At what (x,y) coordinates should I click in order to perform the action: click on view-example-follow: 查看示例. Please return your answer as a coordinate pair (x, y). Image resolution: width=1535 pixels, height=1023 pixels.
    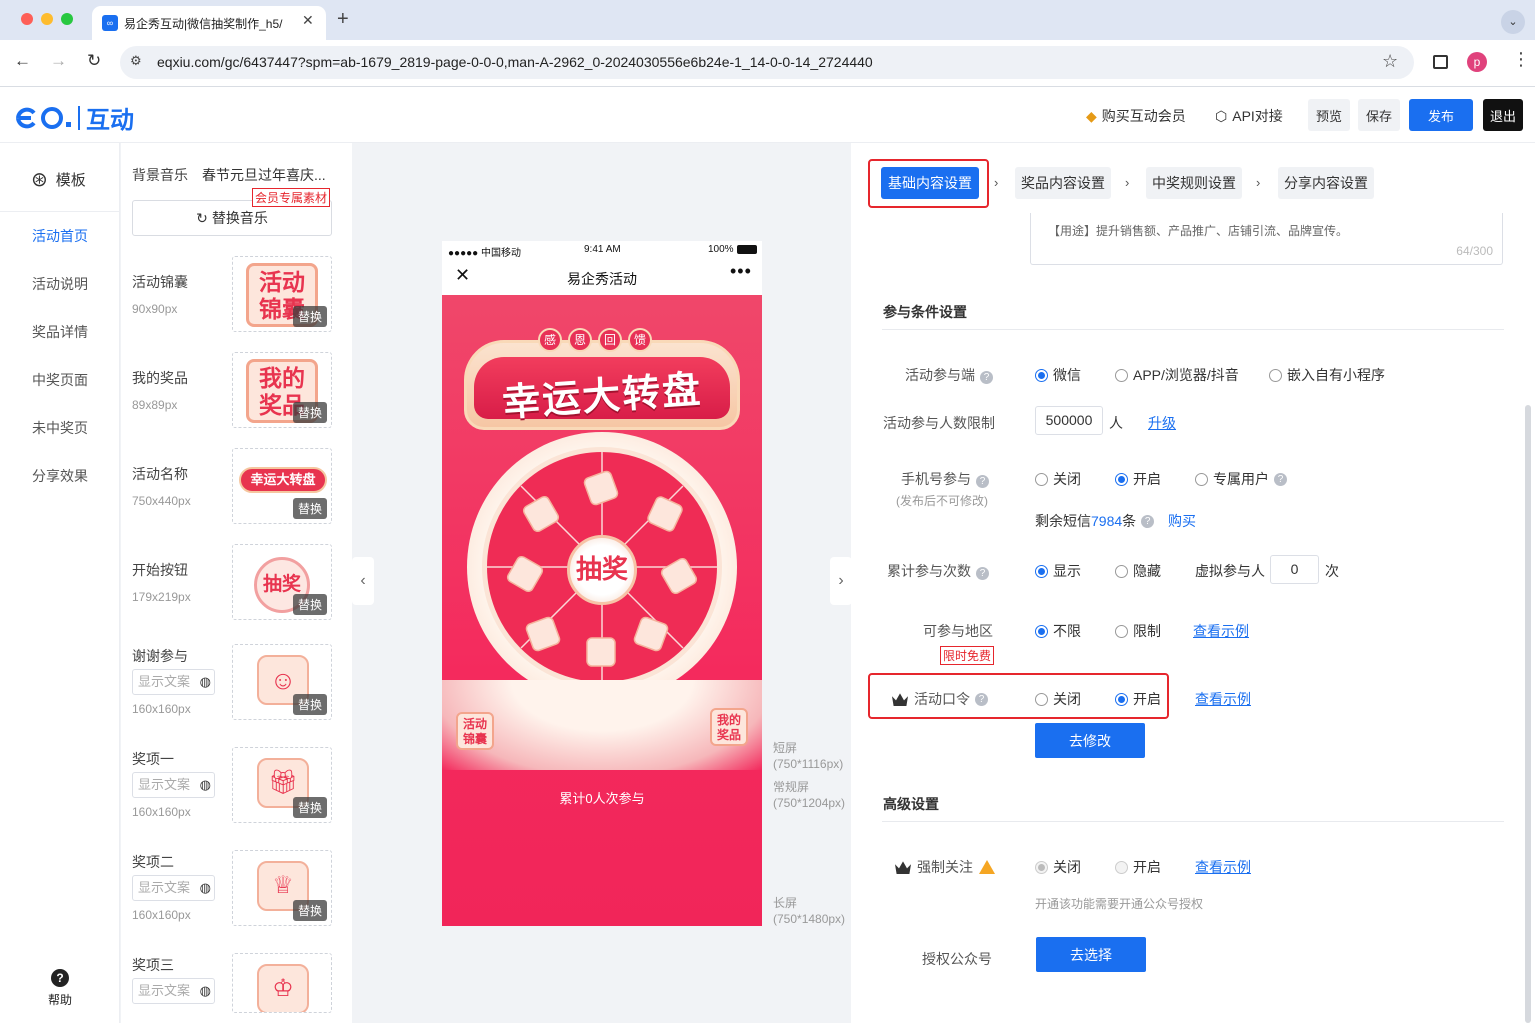
    Looking at the image, I should click on (1223, 867).